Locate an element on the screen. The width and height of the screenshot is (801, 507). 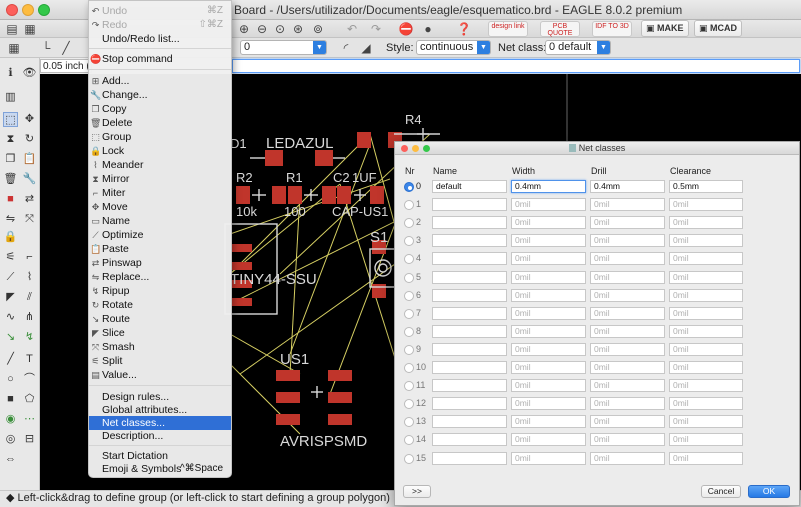
dimension-tool-icon: ⇔ is located at coordinates (10, 459).